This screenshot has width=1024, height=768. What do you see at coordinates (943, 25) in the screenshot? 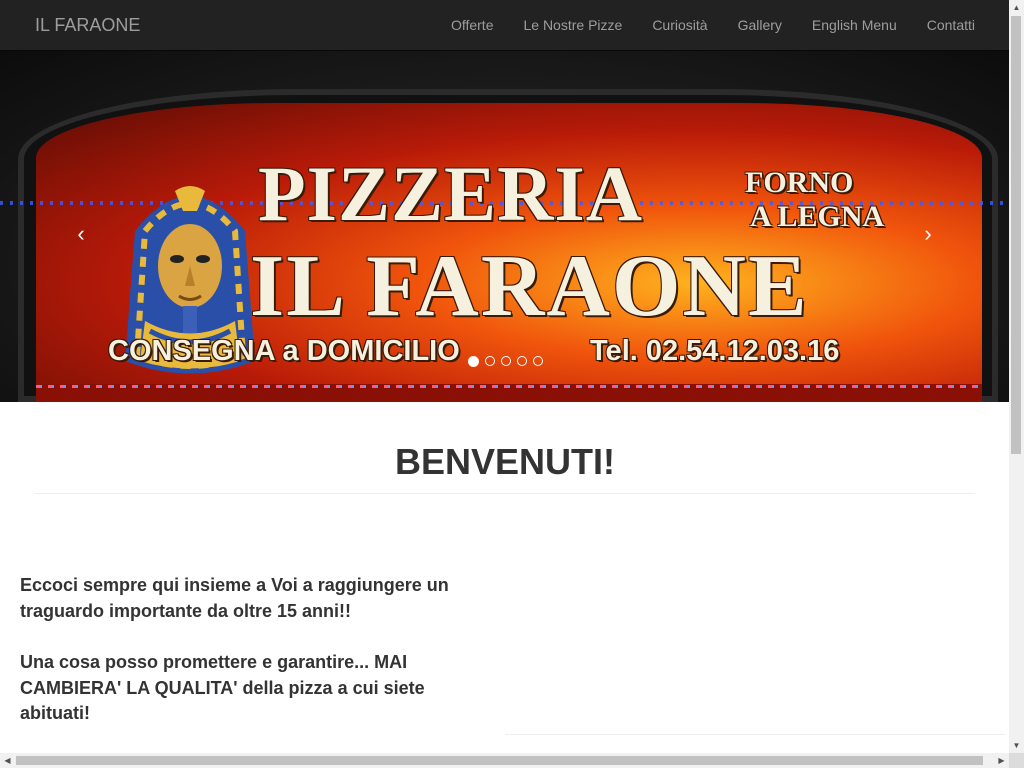
I see `nav-item-contatti: Contatti` at bounding box center [943, 25].